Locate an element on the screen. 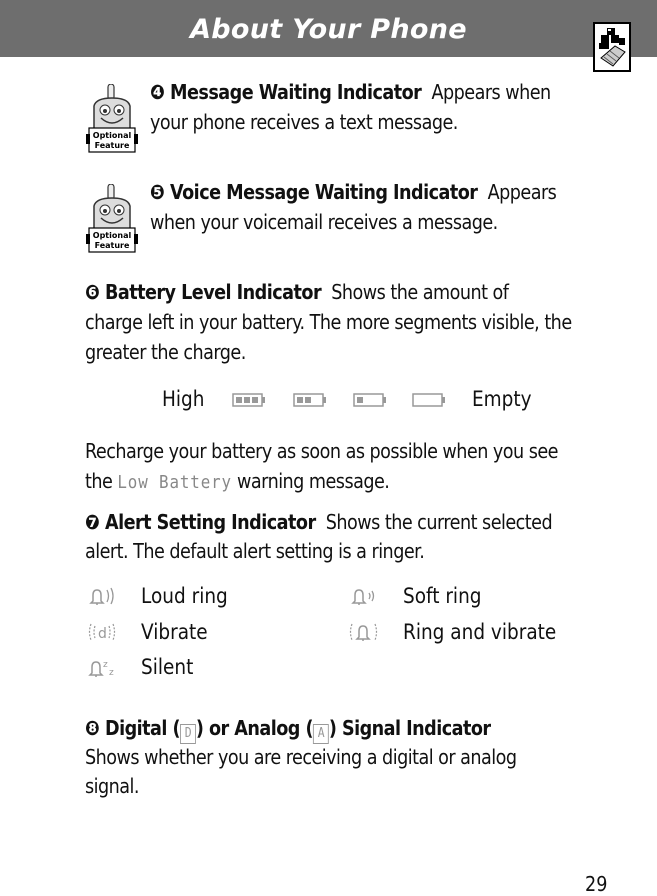 This screenshot has width=657, height=896. analog-signal-icon: A is located at coordinates (320, 734).